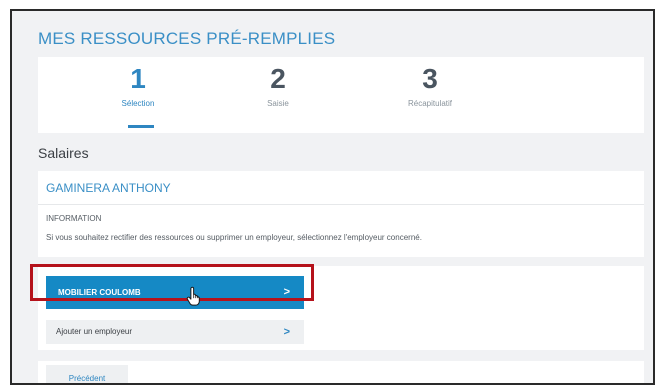  Describe the element at coordinates (87, 374) in the screenshot. I see `previous-button: Précédent` at that location.